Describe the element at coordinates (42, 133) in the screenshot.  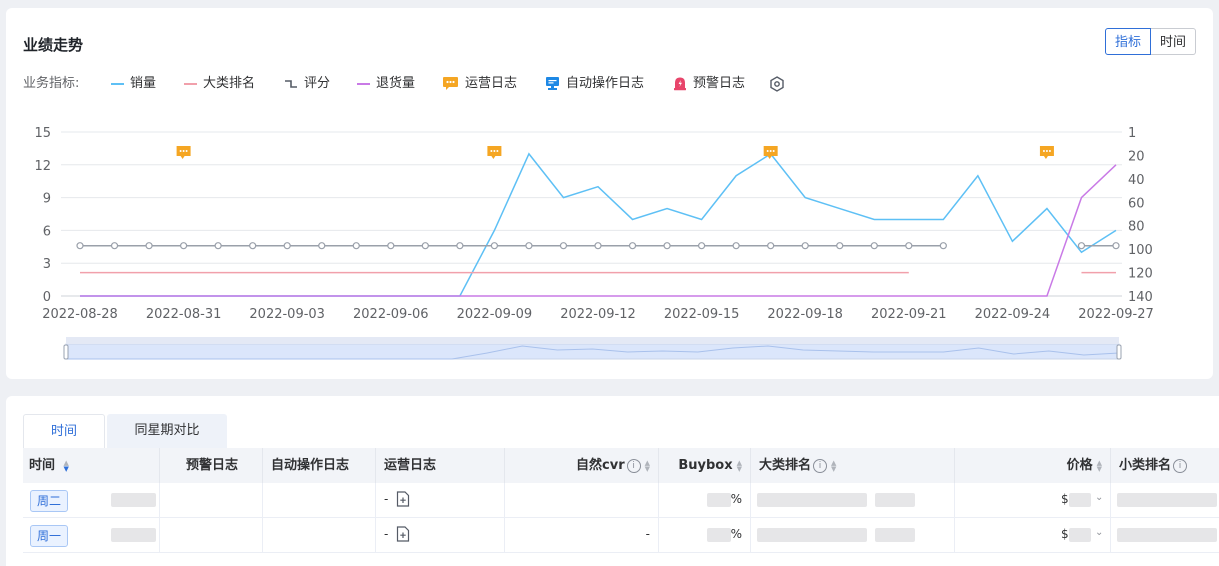
I see `y-left-tick-label: 15` at that location.